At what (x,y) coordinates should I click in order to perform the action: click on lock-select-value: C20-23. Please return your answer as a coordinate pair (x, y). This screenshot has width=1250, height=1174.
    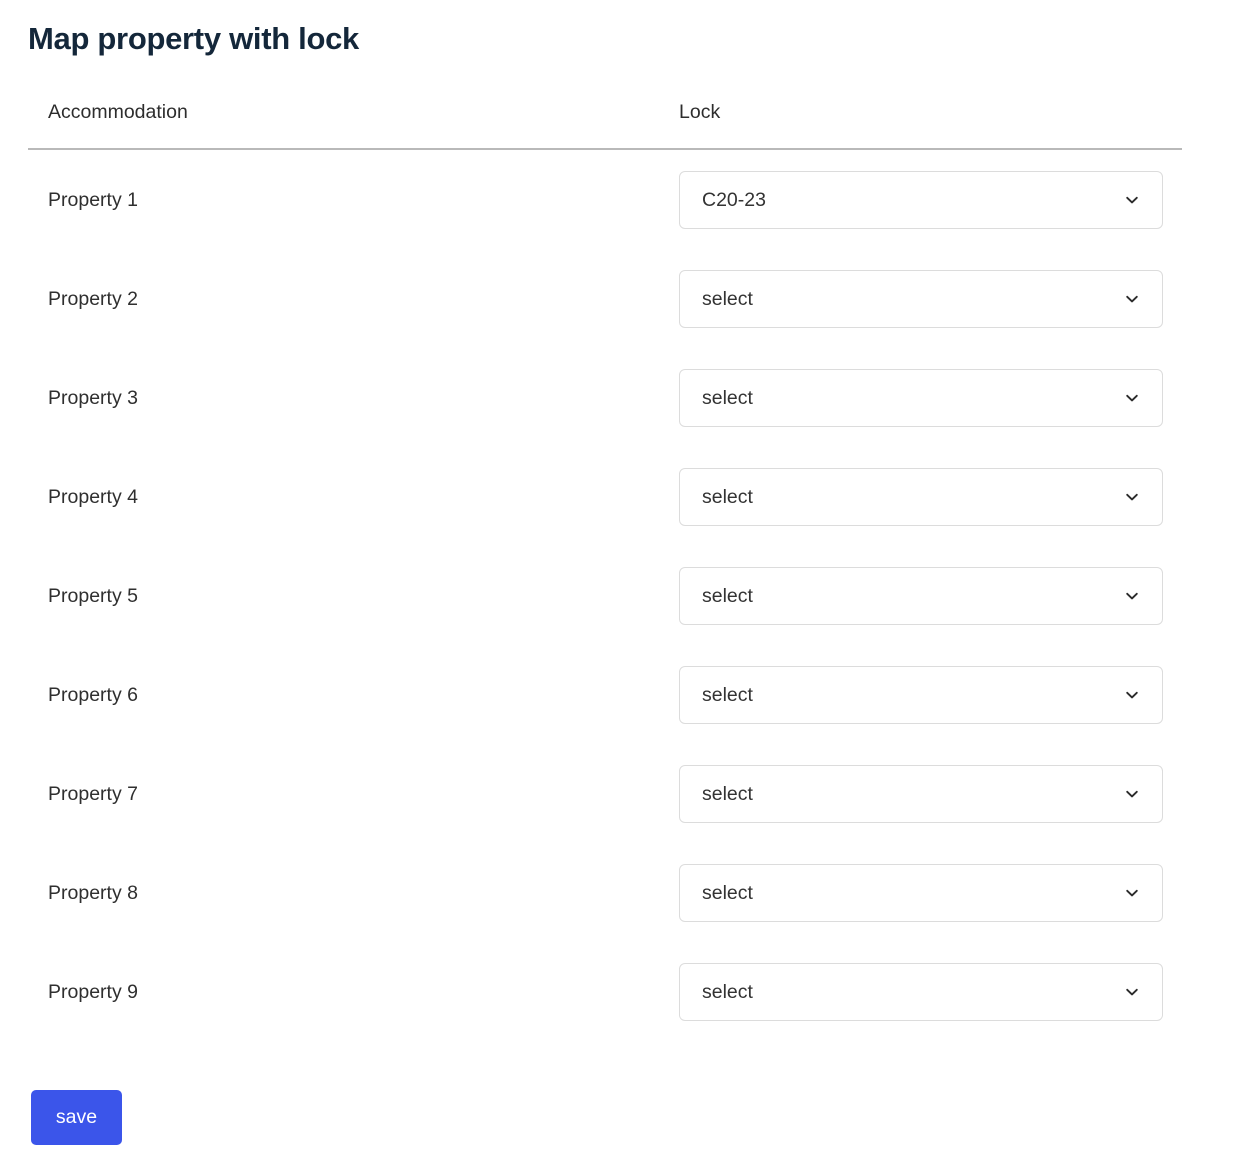
    Looking at the image, I should click on (734, 199).